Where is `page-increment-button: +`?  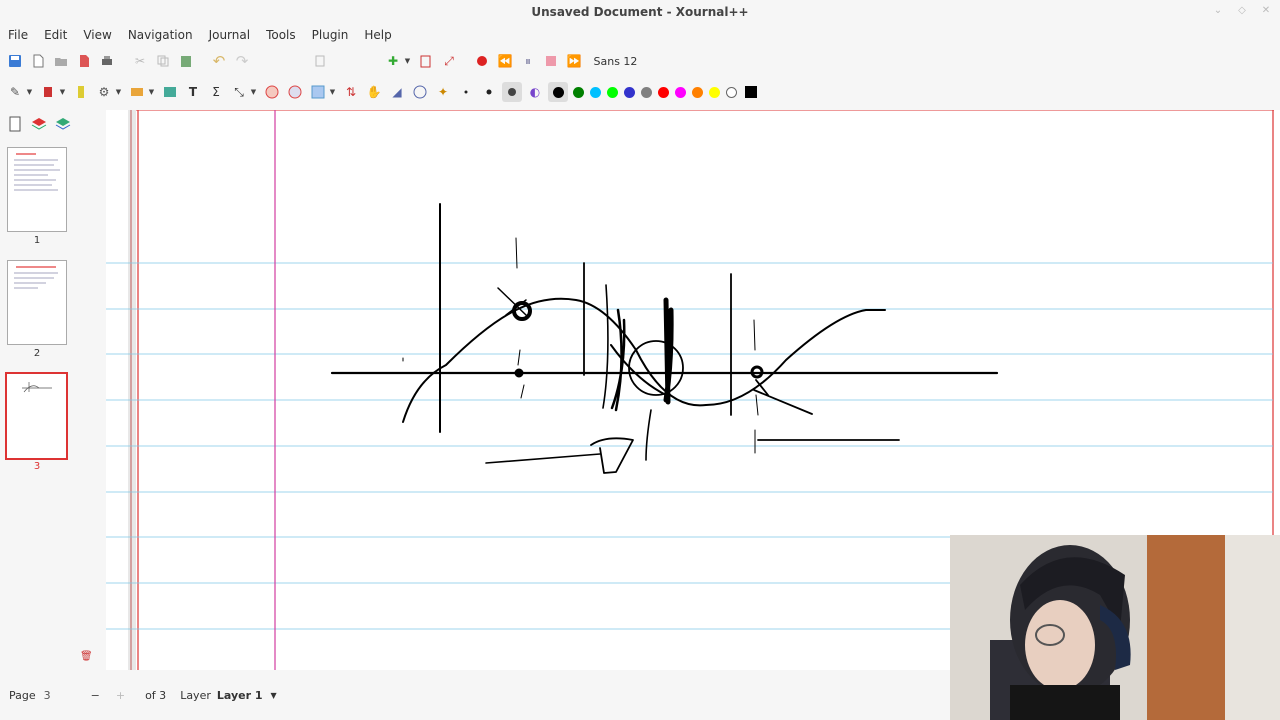
page-increment-button: + is located at coordinates (120, 695).